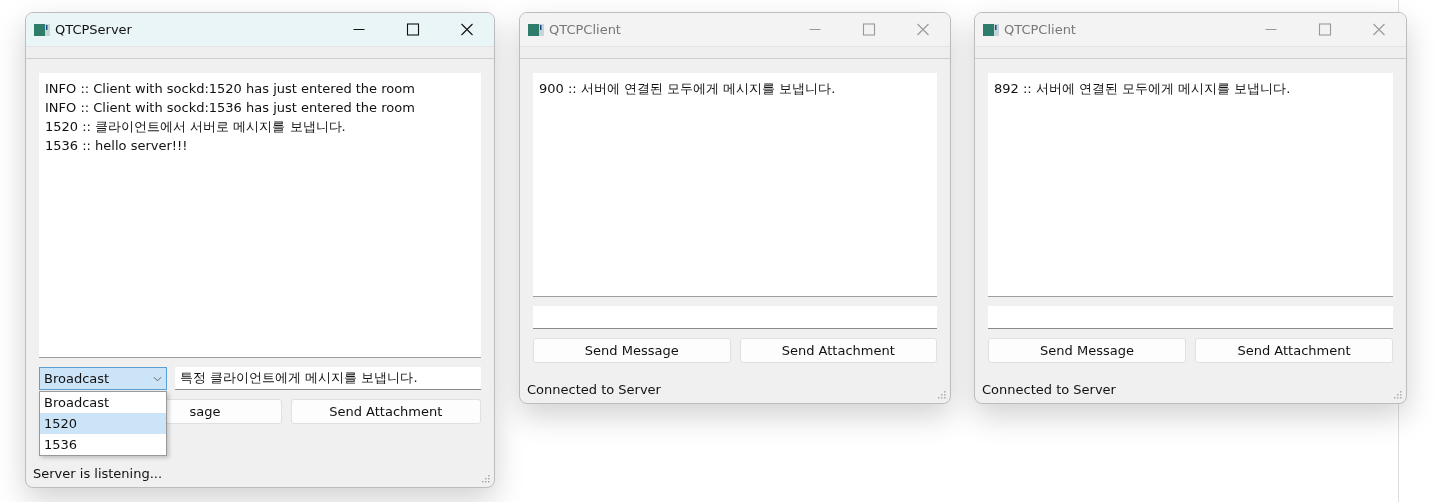 This screenshot has height=502, width=1441. I want to click on window-title: QTCPServer, so click(93, 29).